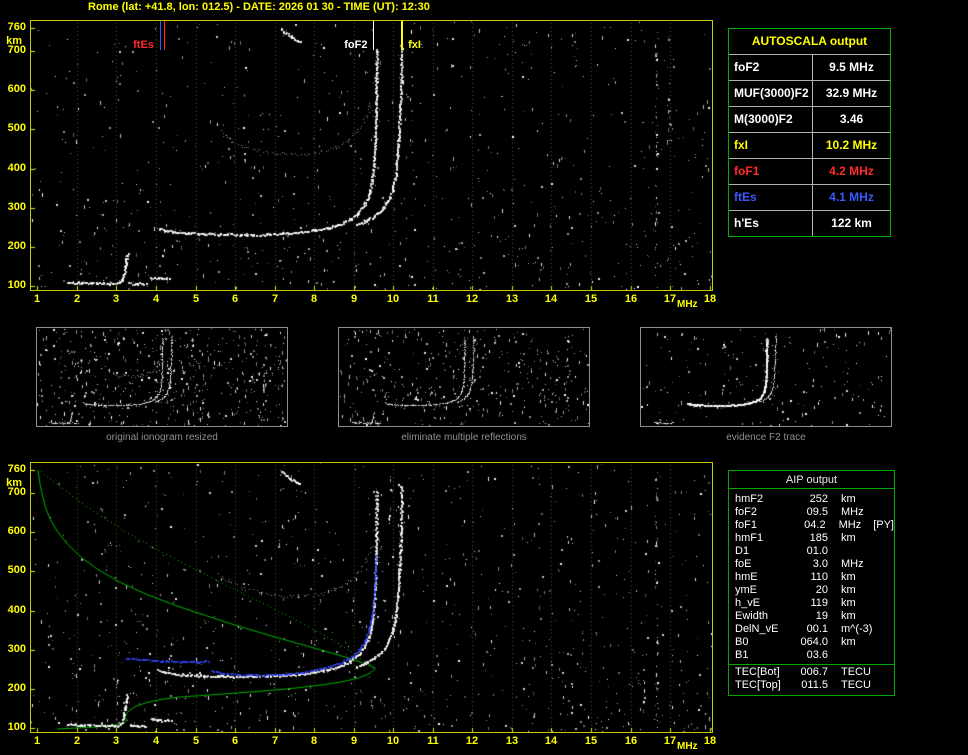 The width and height of the screenshot is (968, 755). I want to click on x-tick-label: 13, so click(512, 299).